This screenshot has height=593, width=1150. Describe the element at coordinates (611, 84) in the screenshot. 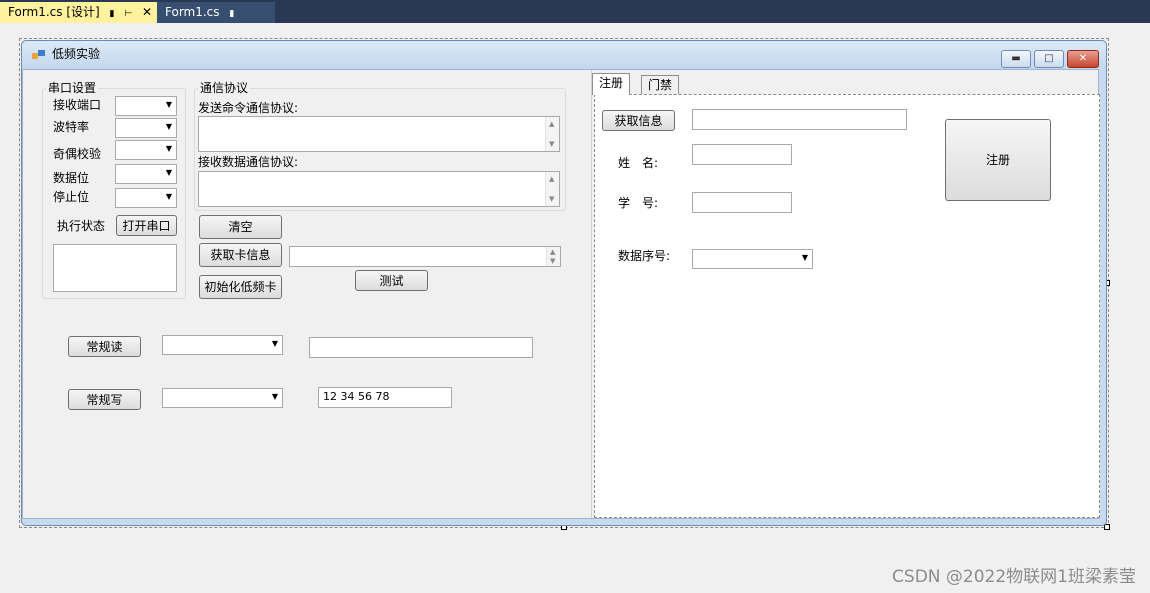

I see `tab-register: 注册` at that location.